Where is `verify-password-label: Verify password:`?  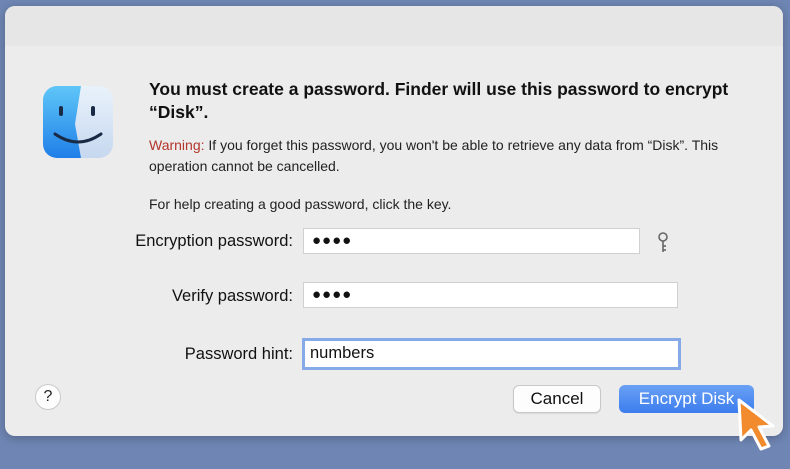
verify-password-label: Verify password: is located at coordinates (232, 296).